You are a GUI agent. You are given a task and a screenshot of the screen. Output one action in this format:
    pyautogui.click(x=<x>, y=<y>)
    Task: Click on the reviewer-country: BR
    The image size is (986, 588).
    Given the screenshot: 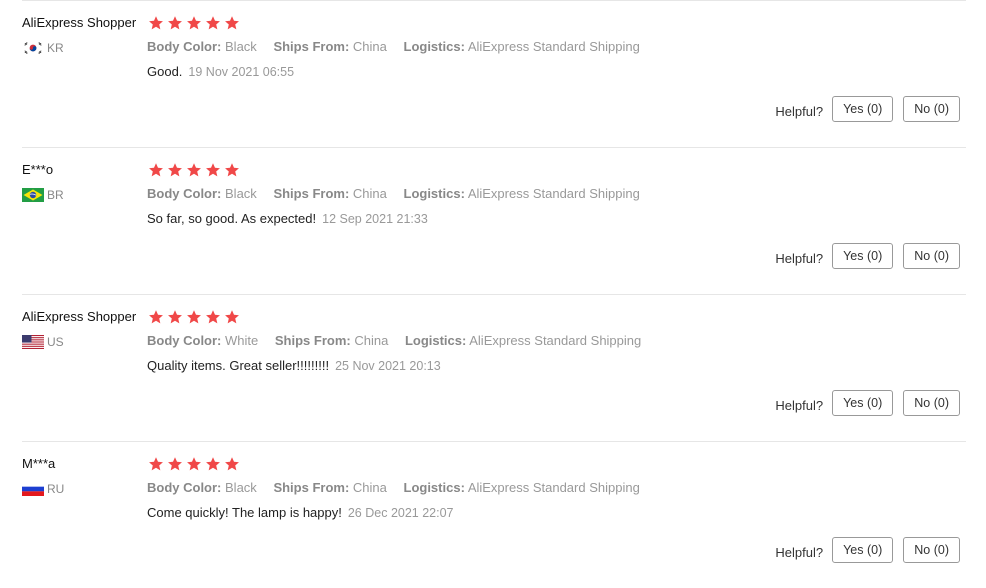 What is the action you would take?
    pyautogui.click(x=43, y=195)
    